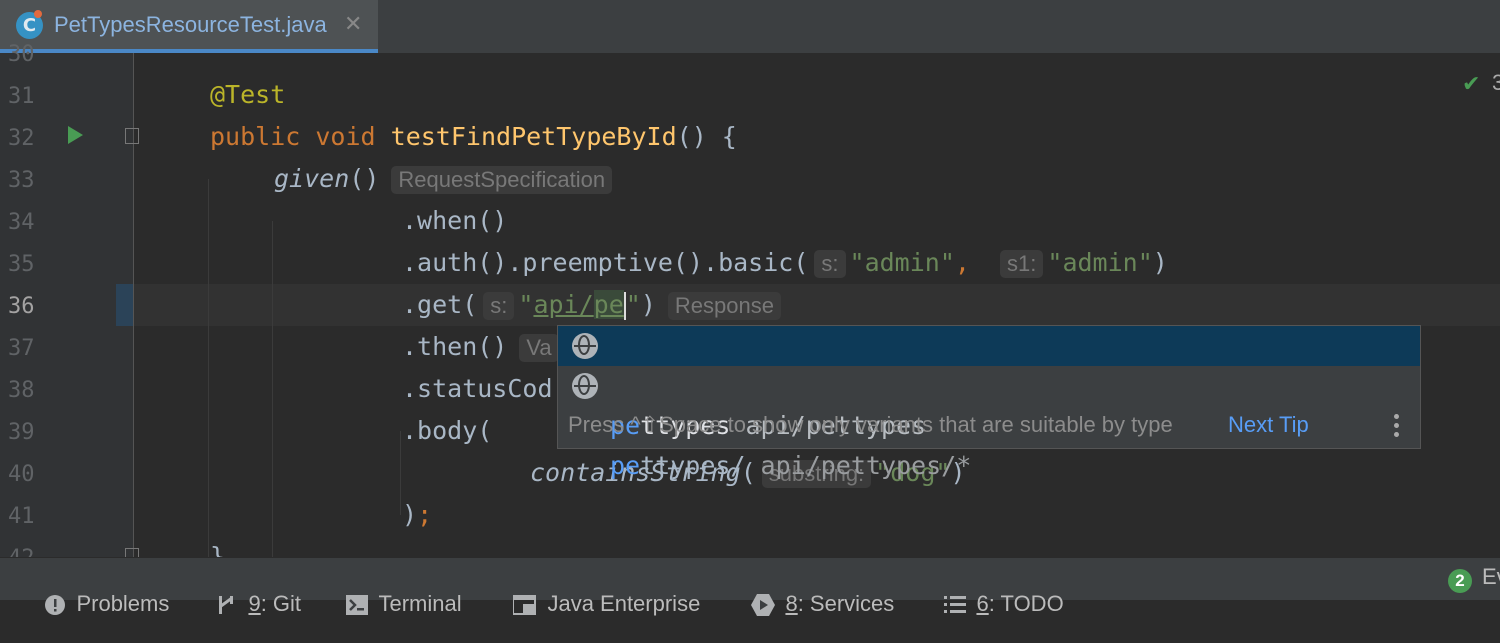 This screenshot has height=643, width=1500. I want to click on event-log-badge: 2, so click(1460, 581).